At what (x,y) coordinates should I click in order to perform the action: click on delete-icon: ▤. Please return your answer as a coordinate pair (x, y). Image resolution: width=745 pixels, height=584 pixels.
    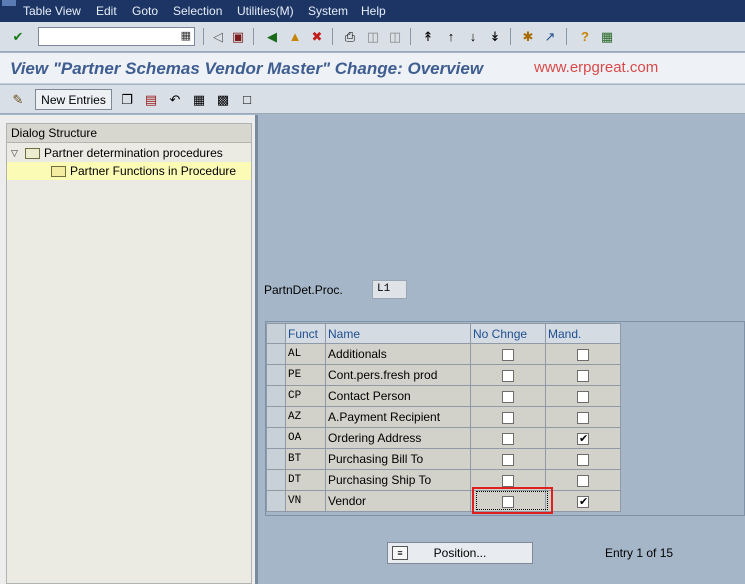
    Looking at the image, I should click on (151, 99).